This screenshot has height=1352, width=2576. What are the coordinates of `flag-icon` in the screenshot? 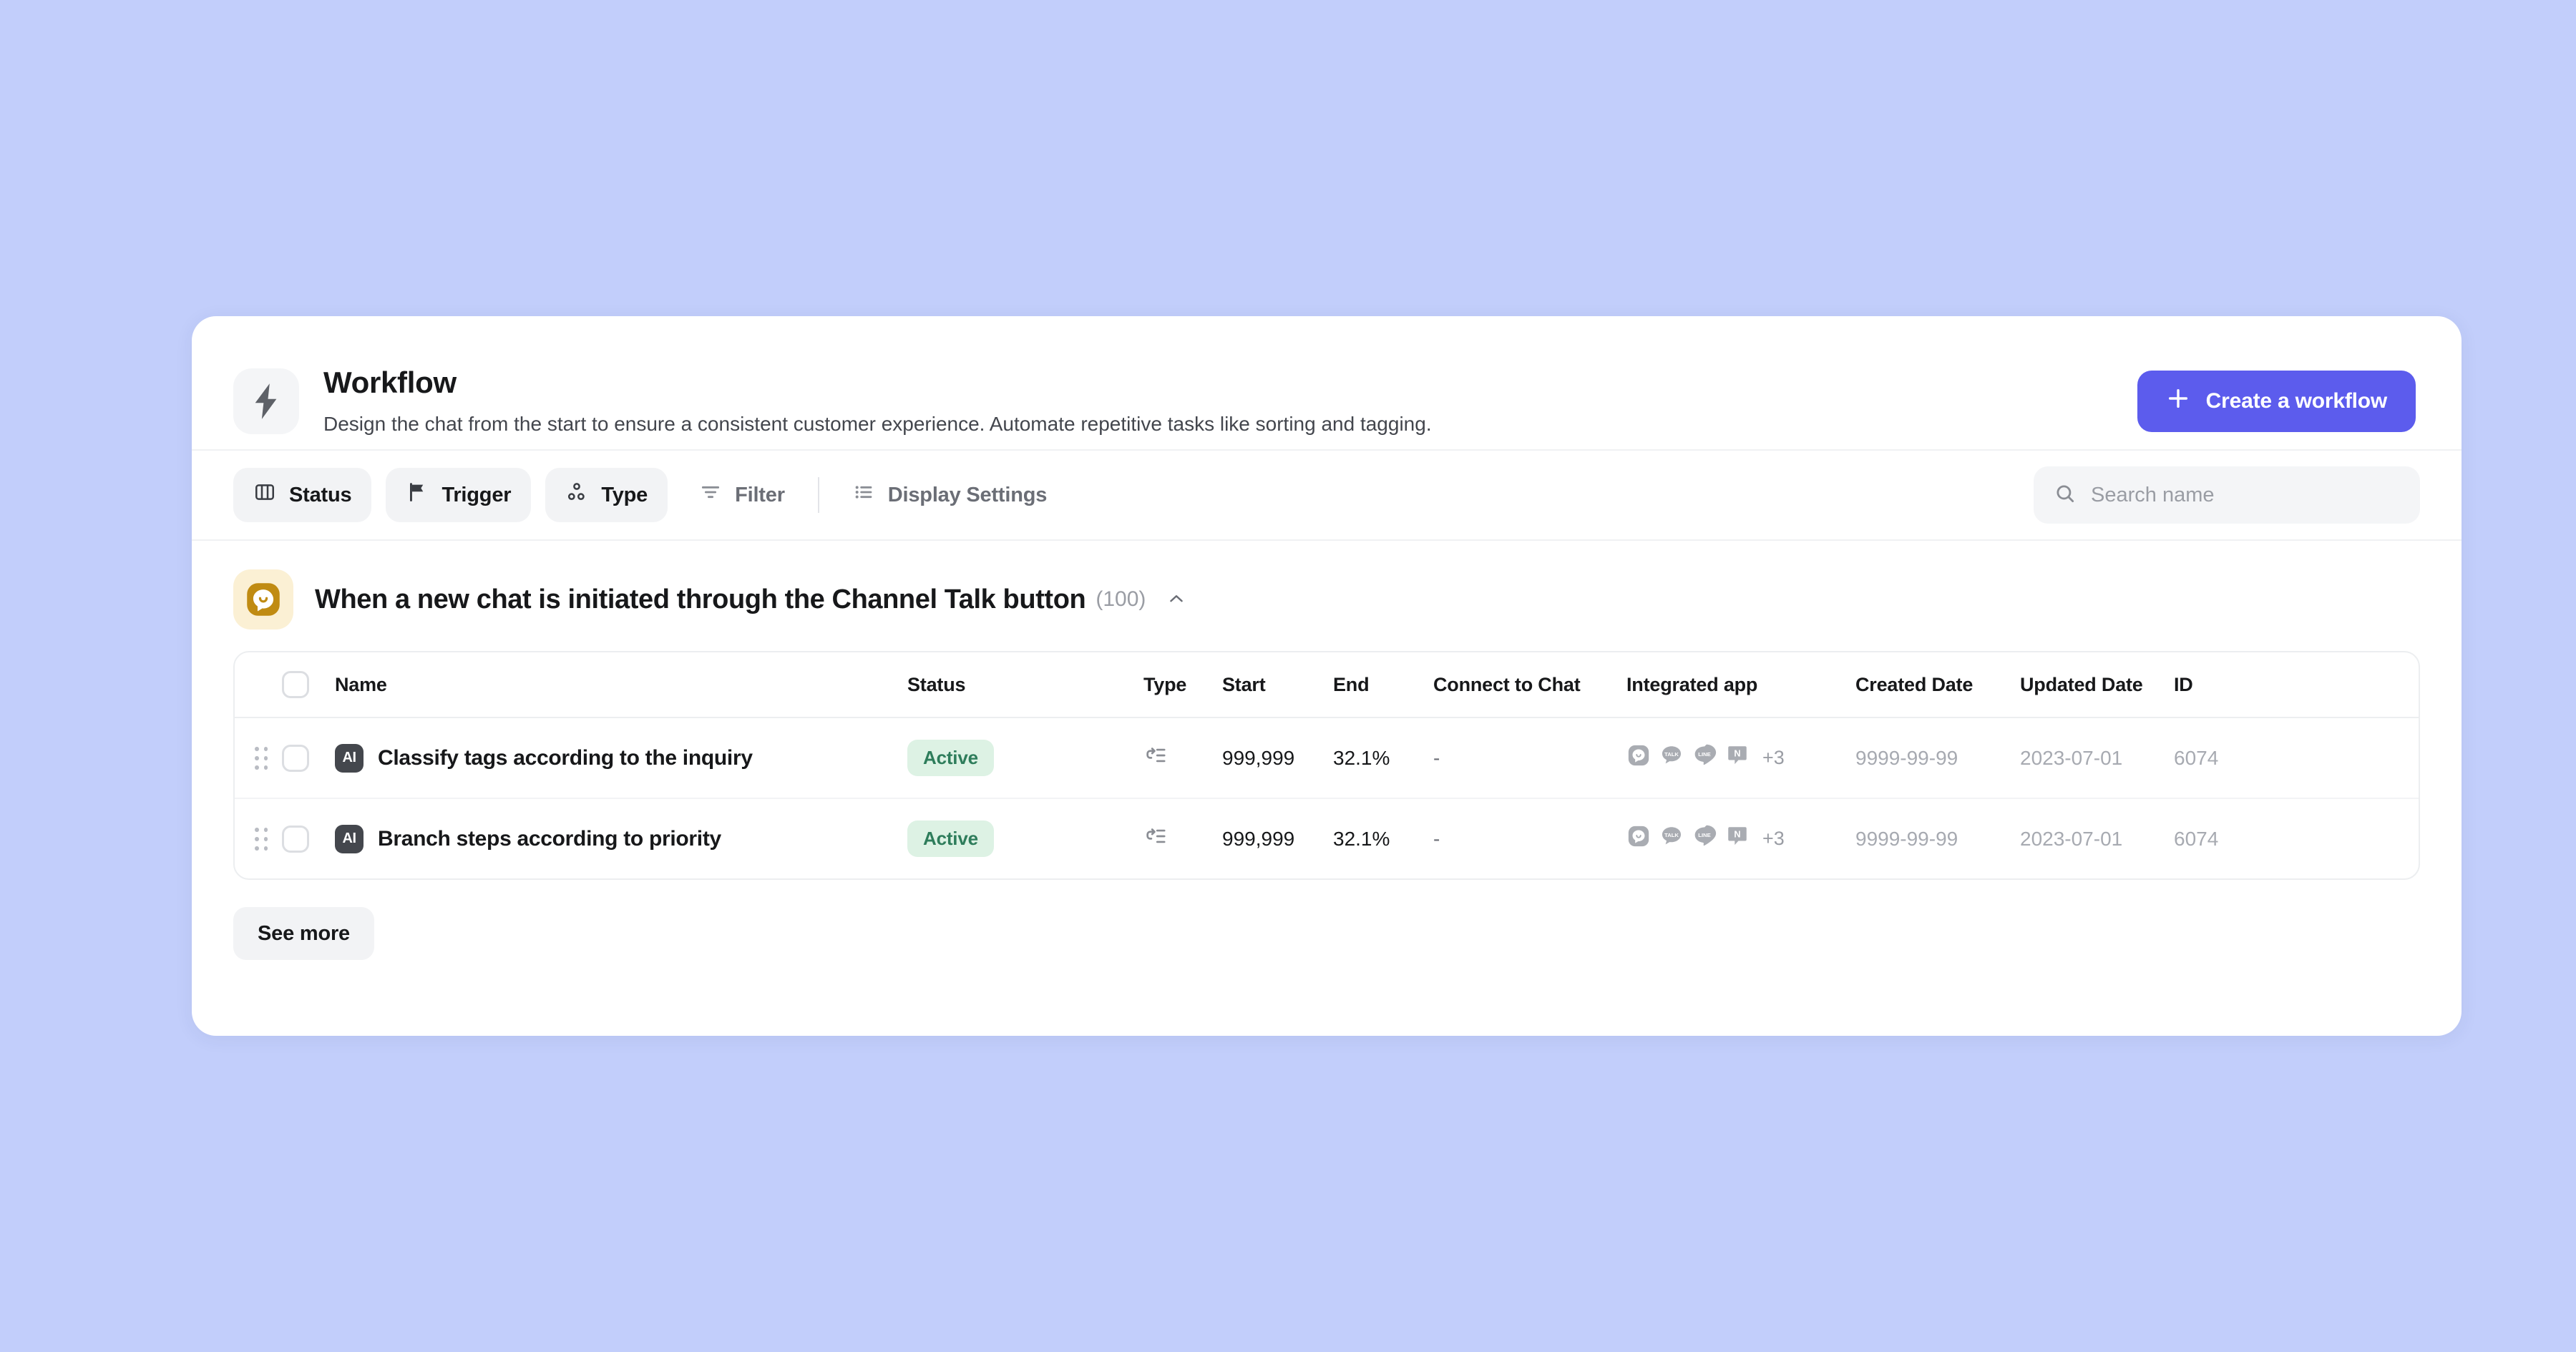 It's located at (417, 495).